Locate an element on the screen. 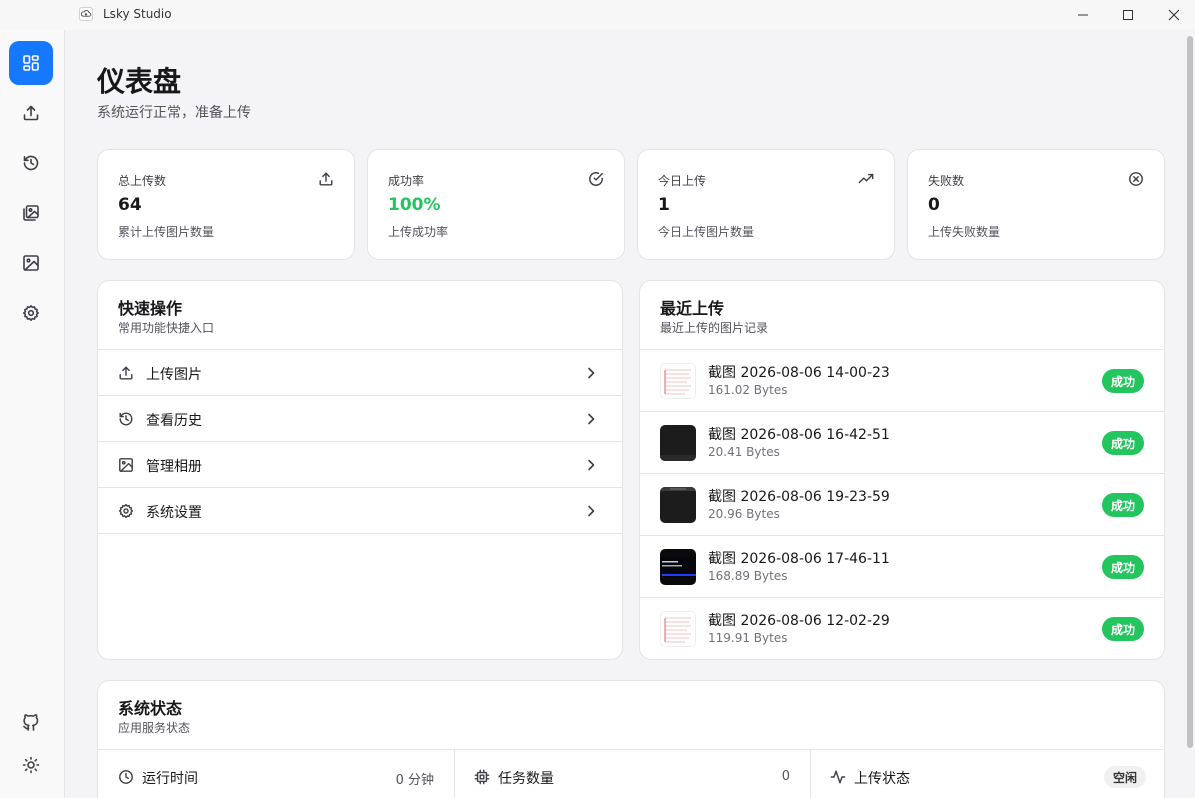 The width and height of the screenshot is (1195, 798). close-icon is located at coordinates (1174, 15).